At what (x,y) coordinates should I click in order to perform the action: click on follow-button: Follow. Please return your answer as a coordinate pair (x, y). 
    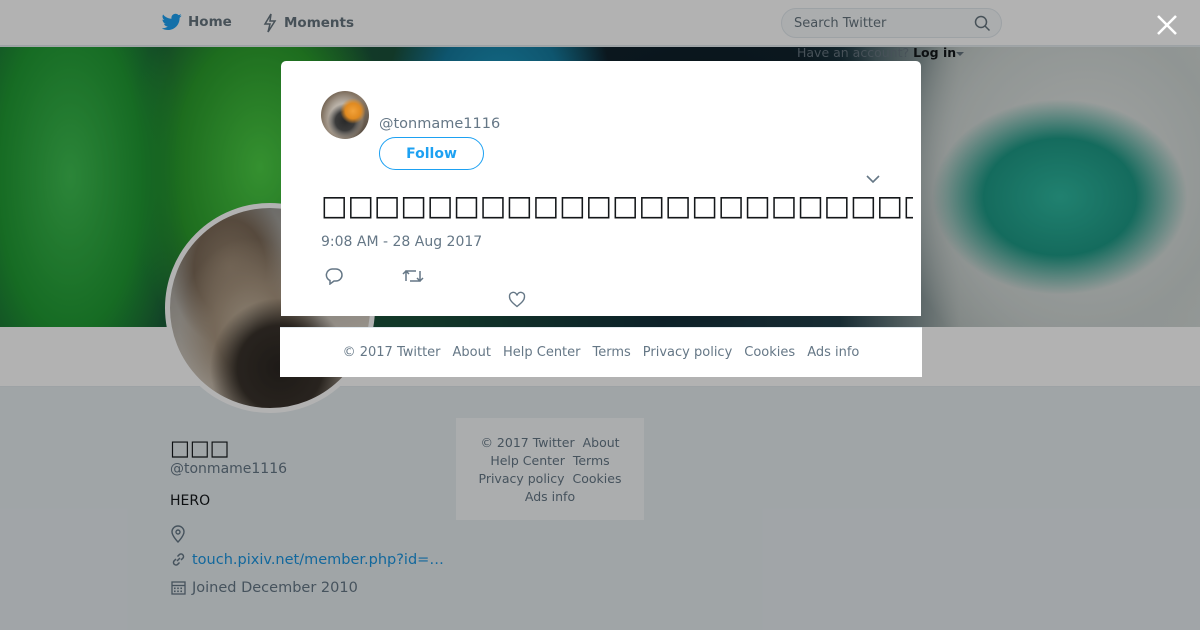
    Looking at the image, I should click on (431, 153).